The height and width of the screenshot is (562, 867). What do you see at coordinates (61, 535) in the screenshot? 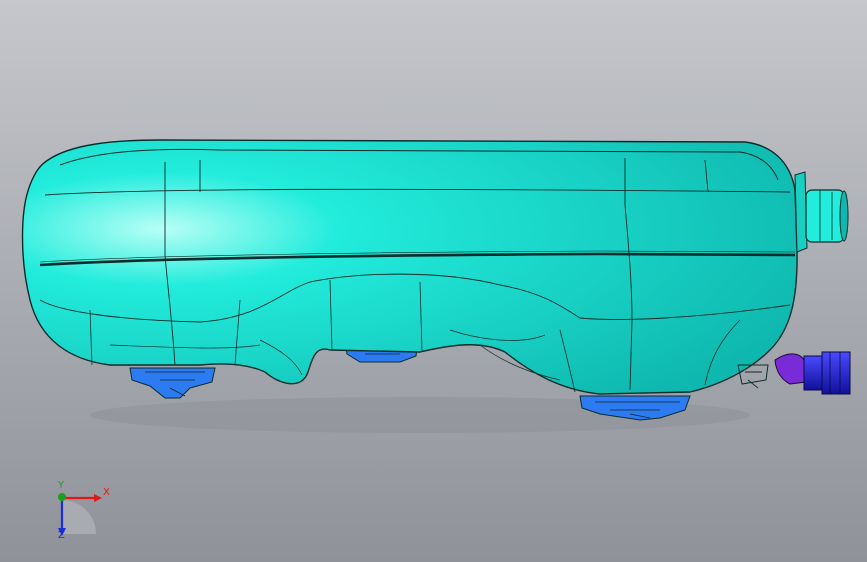
I see `axis-z-label: Z` at bounding box center [61, 535].